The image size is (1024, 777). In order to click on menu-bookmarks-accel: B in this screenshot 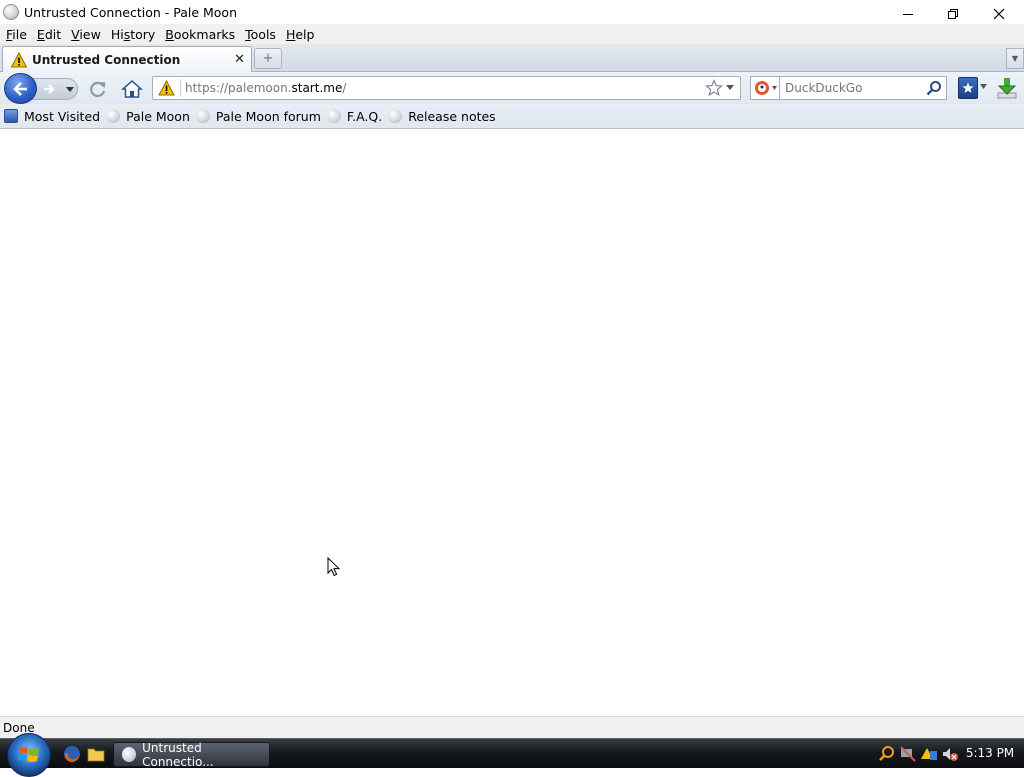, I will do `click(169, 34)`.